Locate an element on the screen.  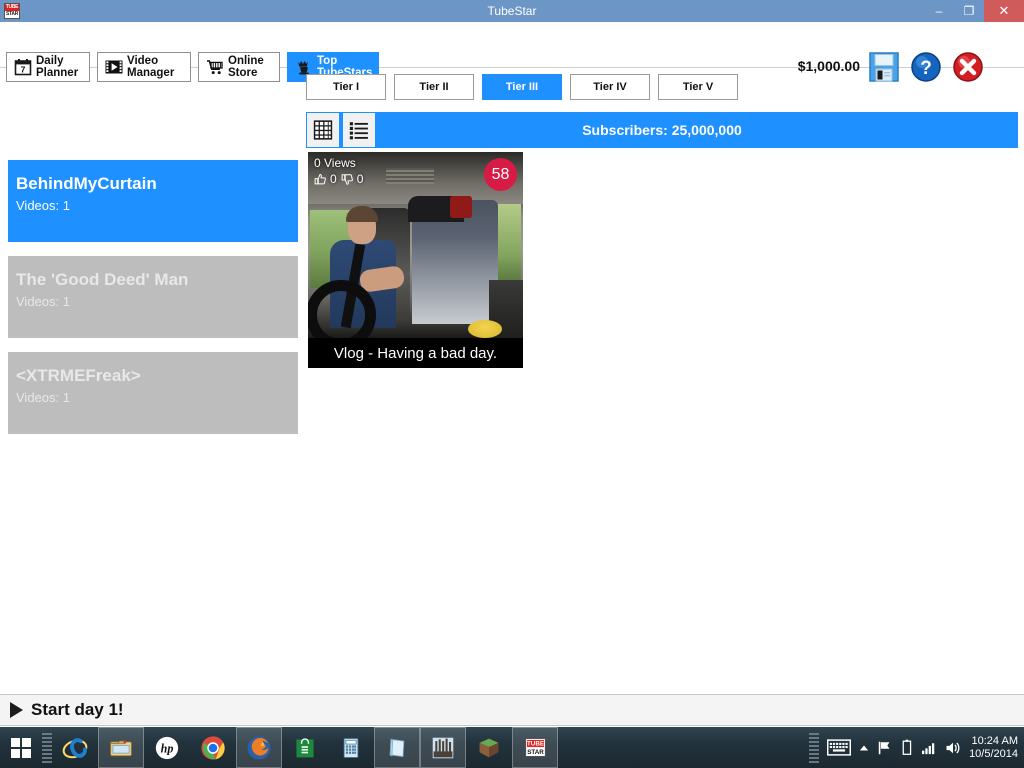
online-store-button: Online Store is located at coordinates (239, 67).